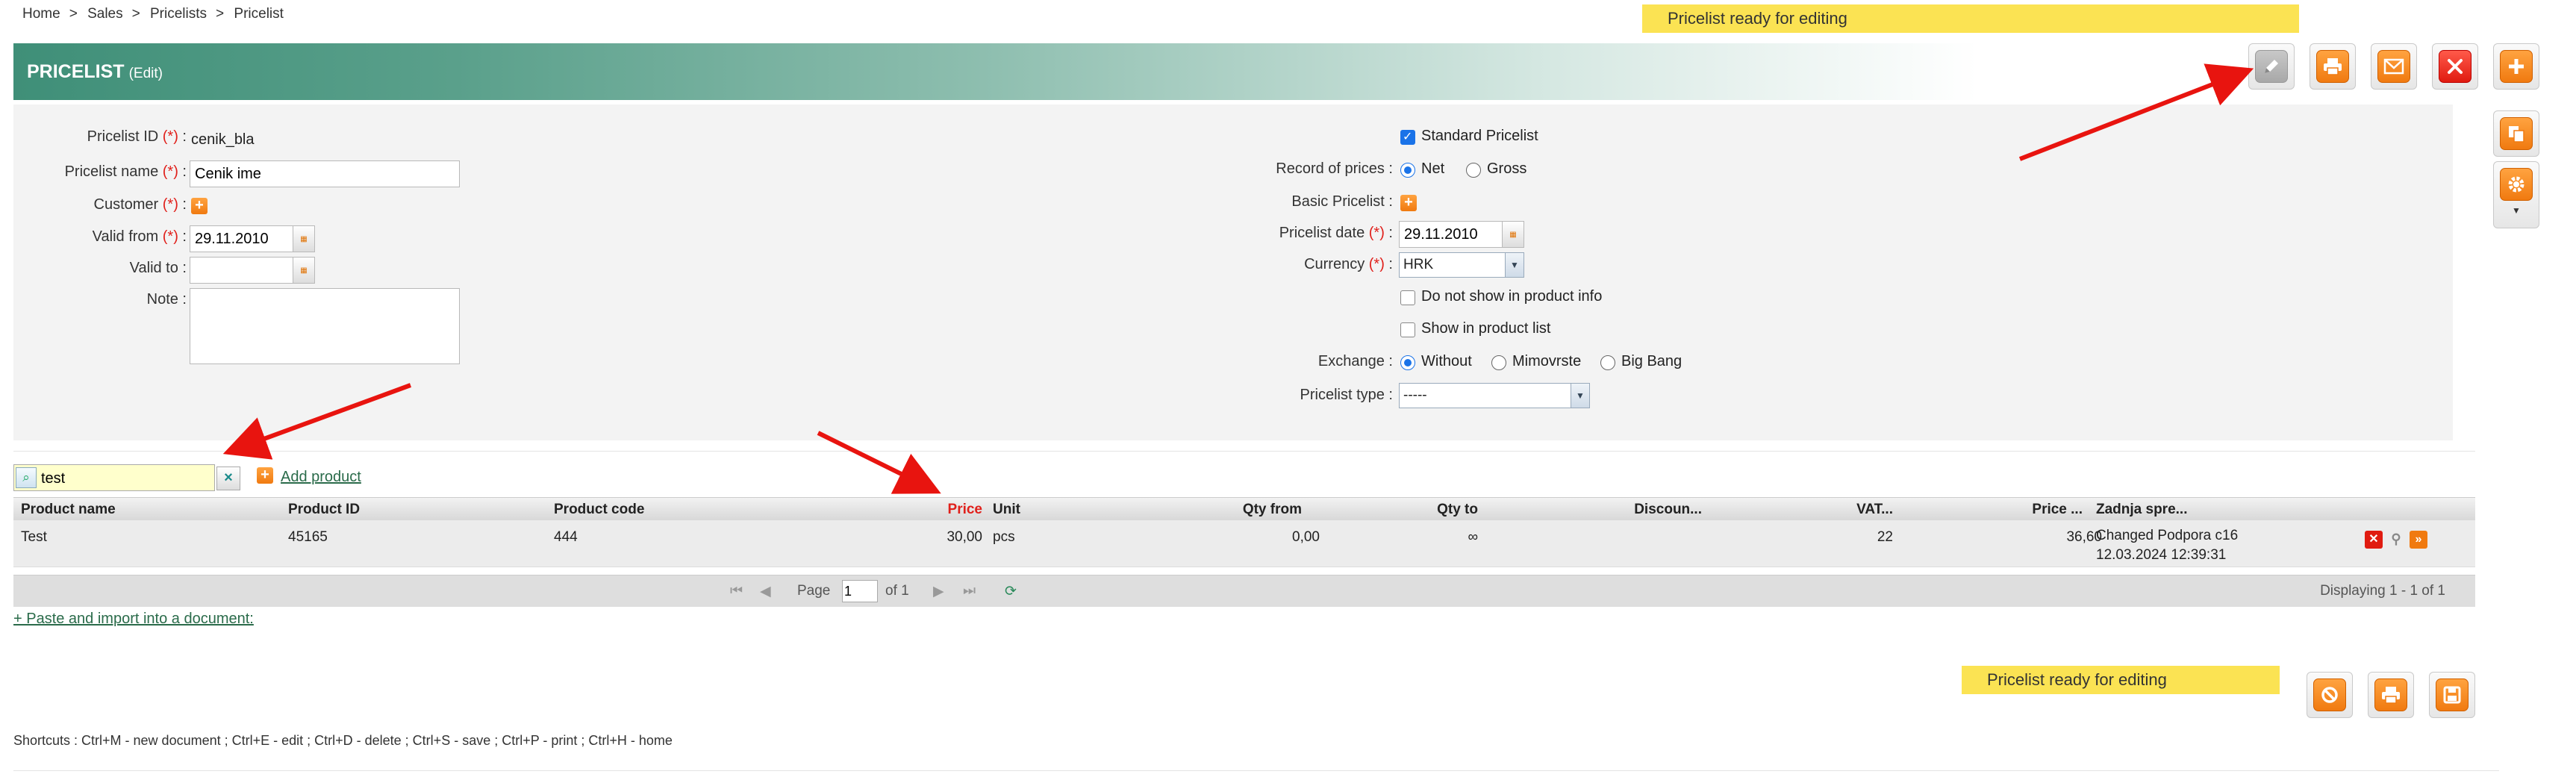 This screenshot has width=2576, height=780. Describe the element at coordinates (2136, 112) in the screenshot. I see `annotation-arrow-edit` at that location.